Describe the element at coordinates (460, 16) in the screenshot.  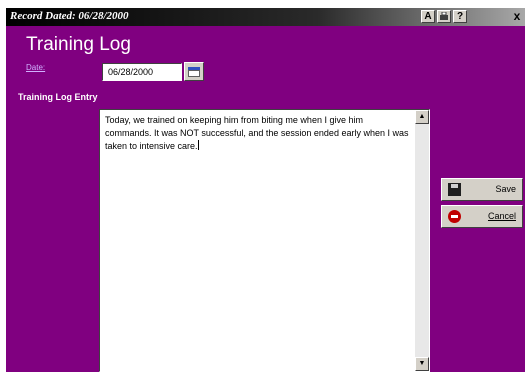
I see `help-button: ?` at that location.